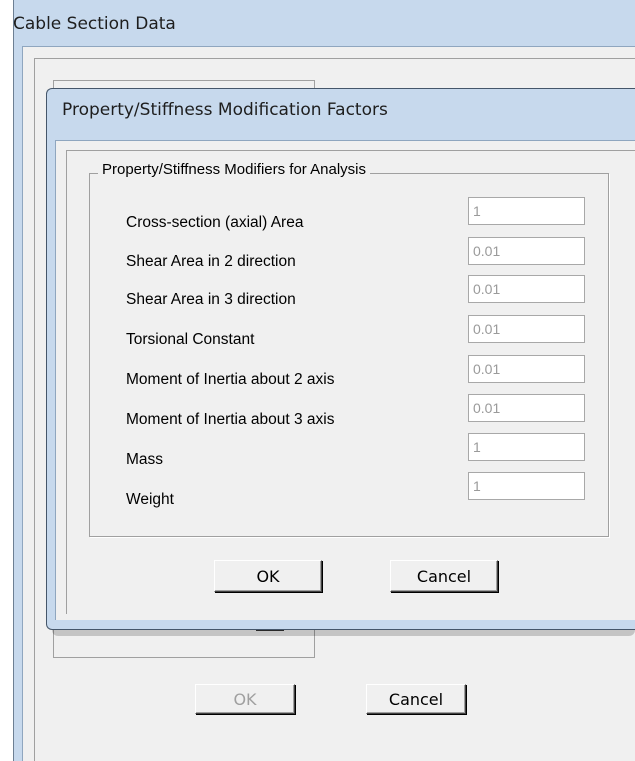 The image size is (635, 761). What do you see at coordinates (145, 459) in the screenshot?
I see `mass-label: Mass` at bounding box center [145, 459].